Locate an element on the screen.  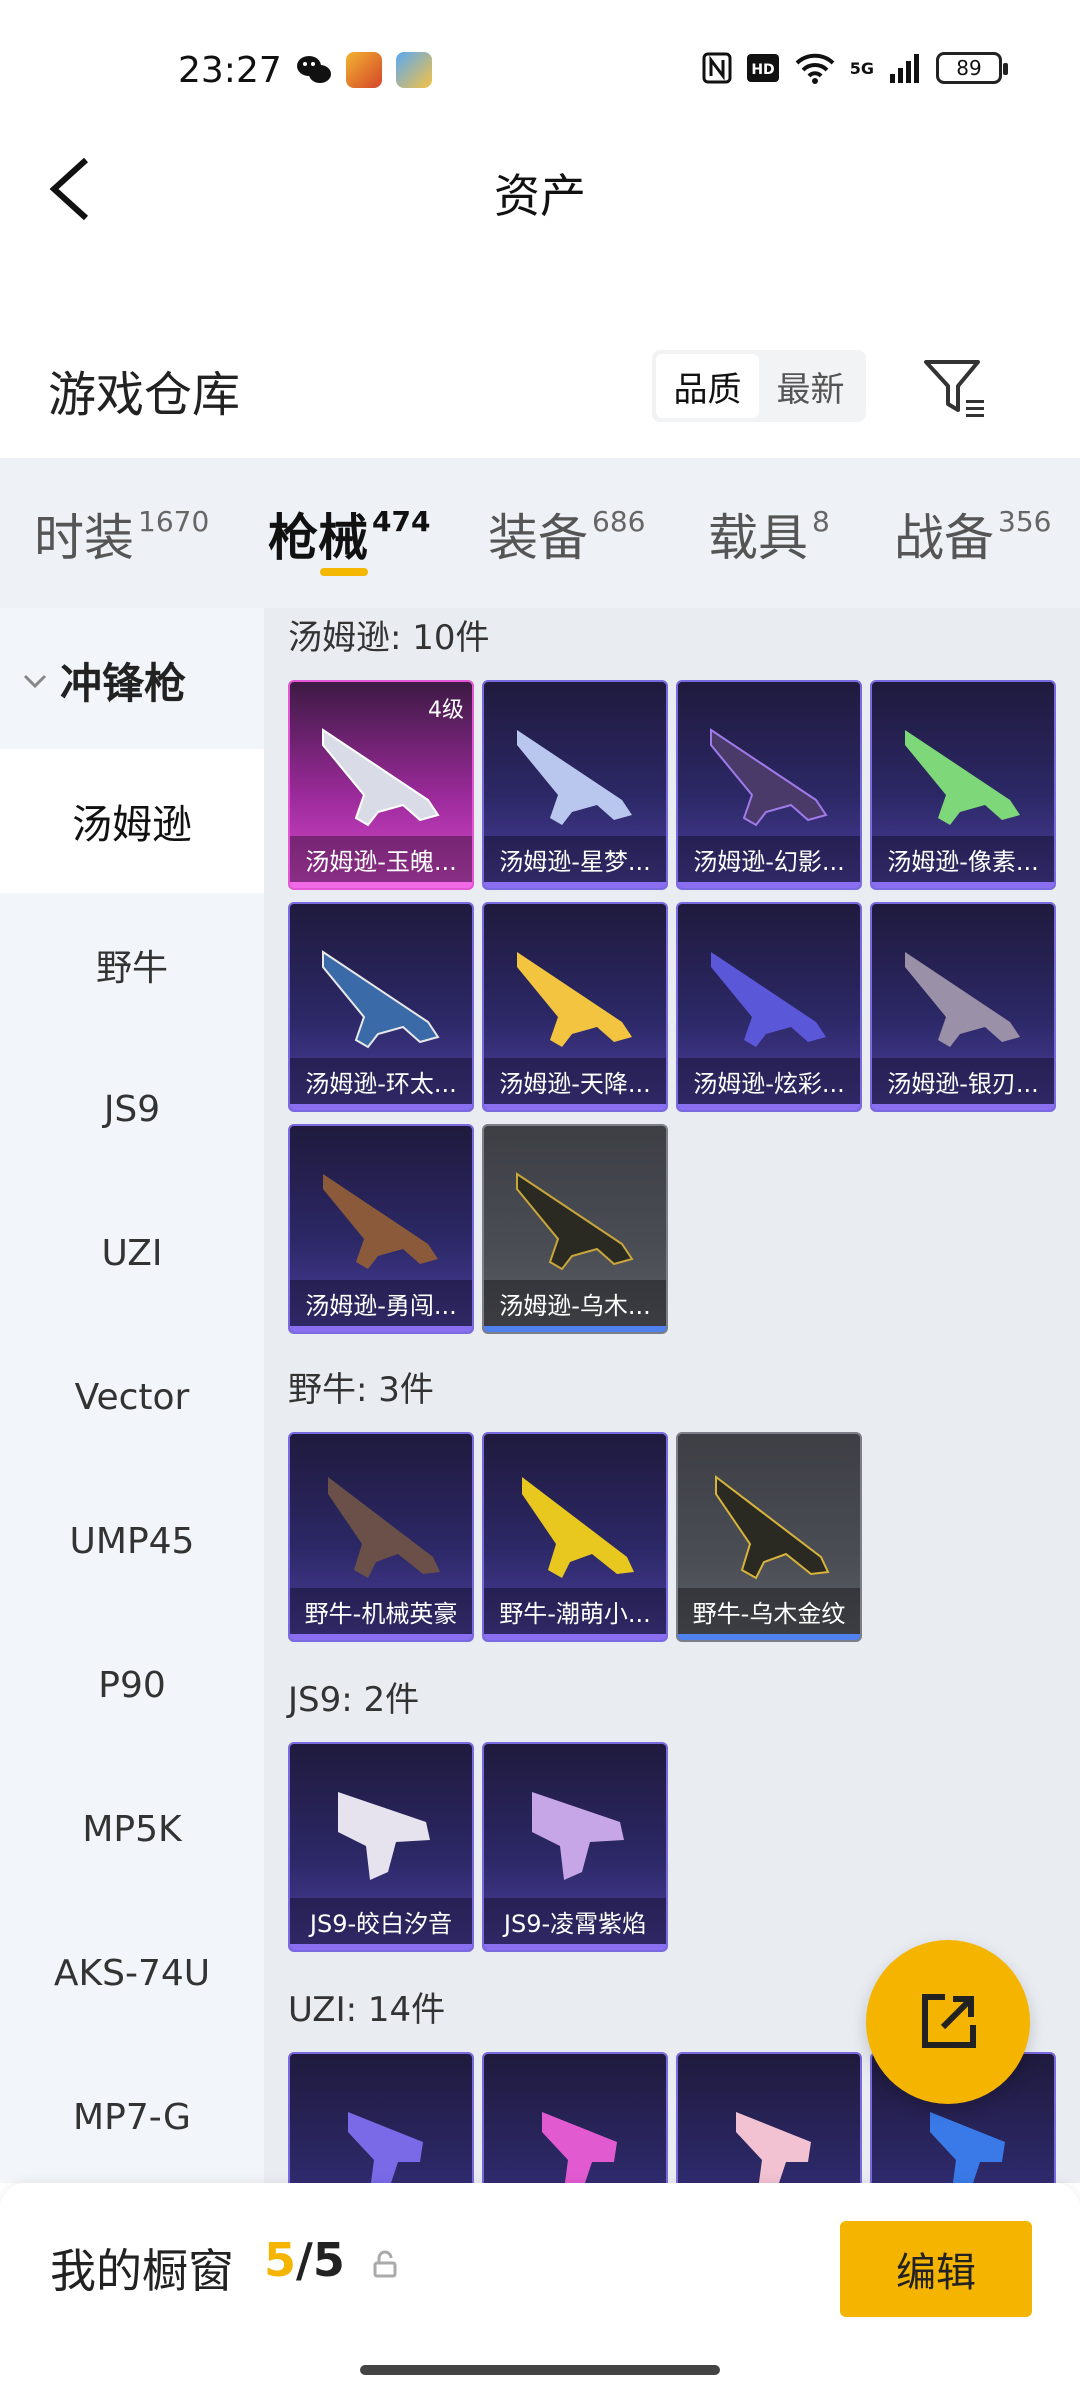
status-indicators: HD 5G 89 is located at coordinates (855, 68).